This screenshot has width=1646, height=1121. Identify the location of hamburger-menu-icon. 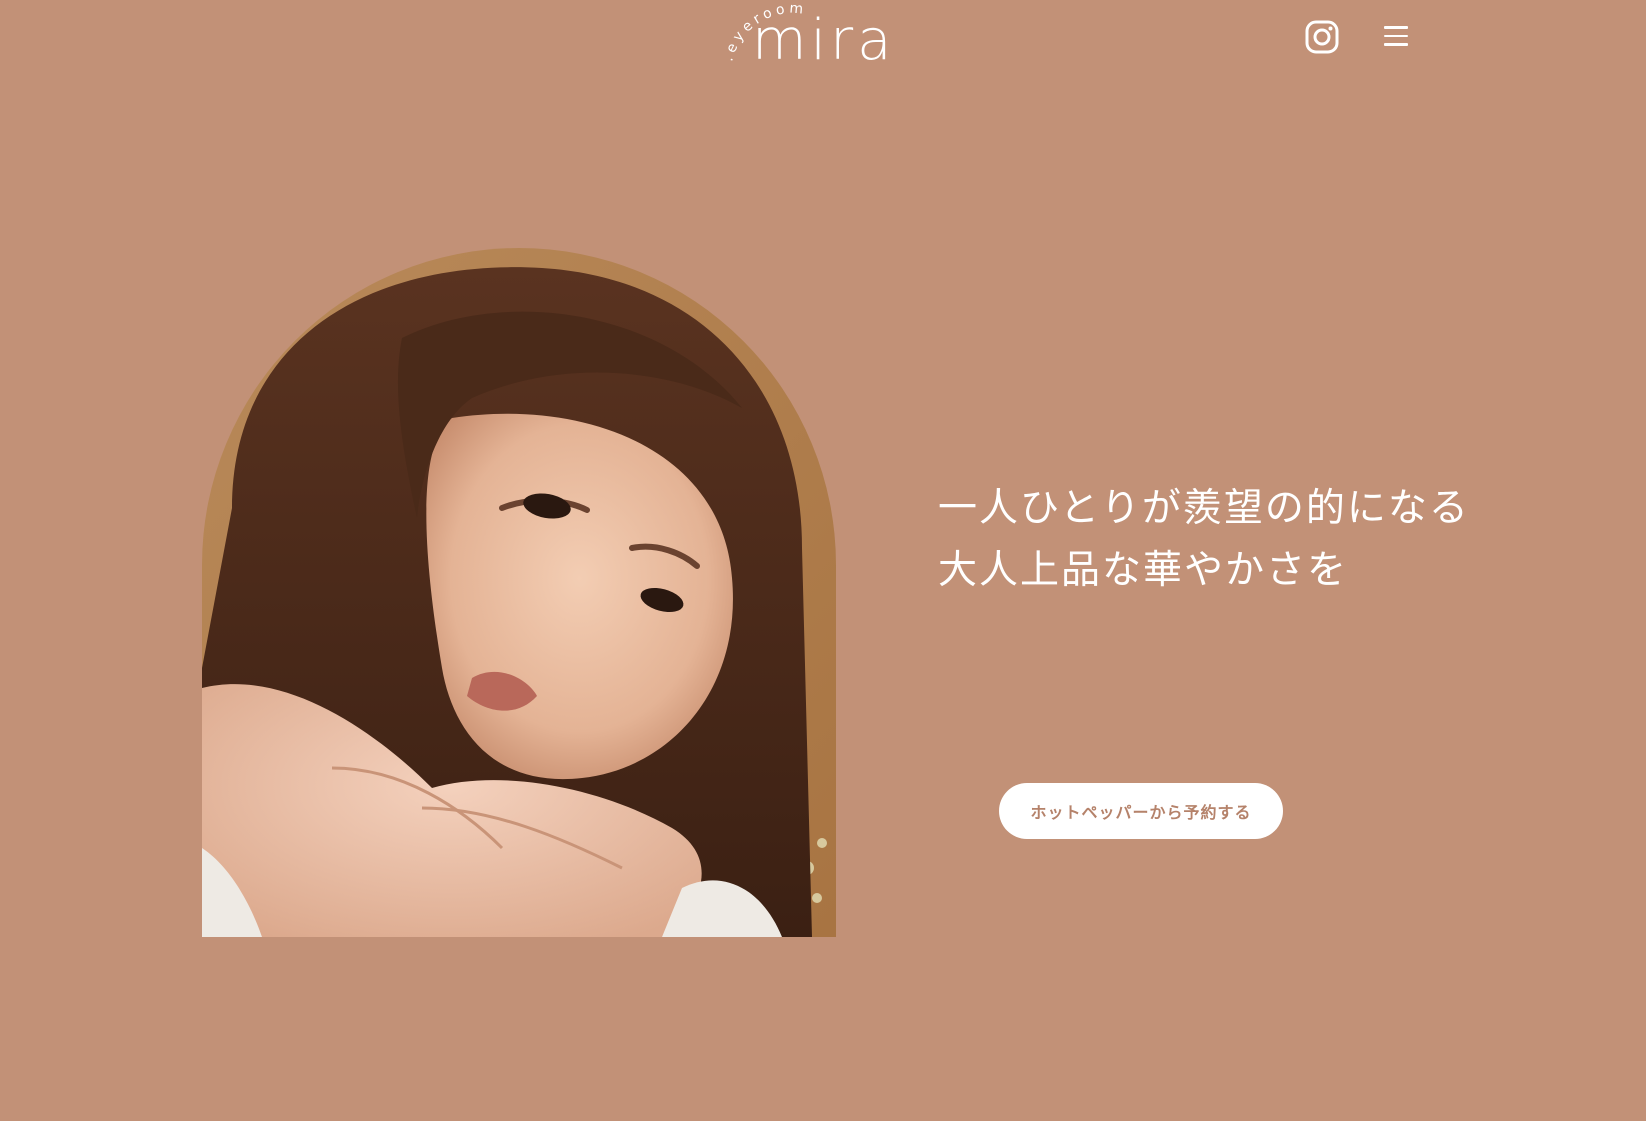
(1396, 37).